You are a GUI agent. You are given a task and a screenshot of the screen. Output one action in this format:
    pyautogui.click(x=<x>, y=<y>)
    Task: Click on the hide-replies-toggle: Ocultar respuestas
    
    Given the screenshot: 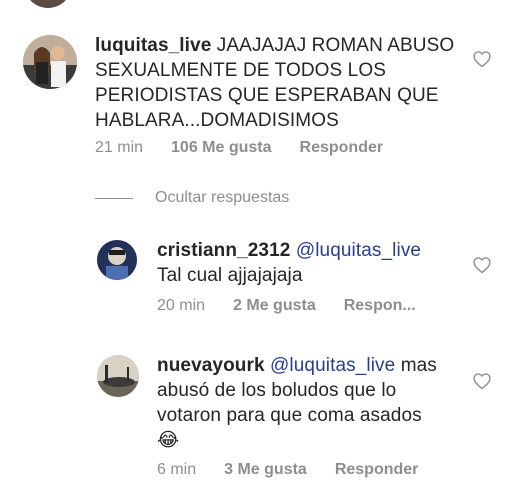 What is the action you would take?
    pyautogui.click(x=192, y=198)
    